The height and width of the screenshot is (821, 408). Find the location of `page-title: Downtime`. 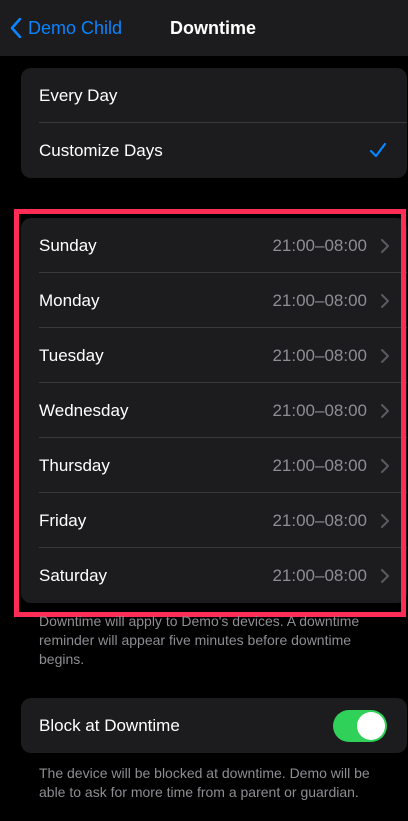

page-title: Downtime is located at coordinates (213, 28).